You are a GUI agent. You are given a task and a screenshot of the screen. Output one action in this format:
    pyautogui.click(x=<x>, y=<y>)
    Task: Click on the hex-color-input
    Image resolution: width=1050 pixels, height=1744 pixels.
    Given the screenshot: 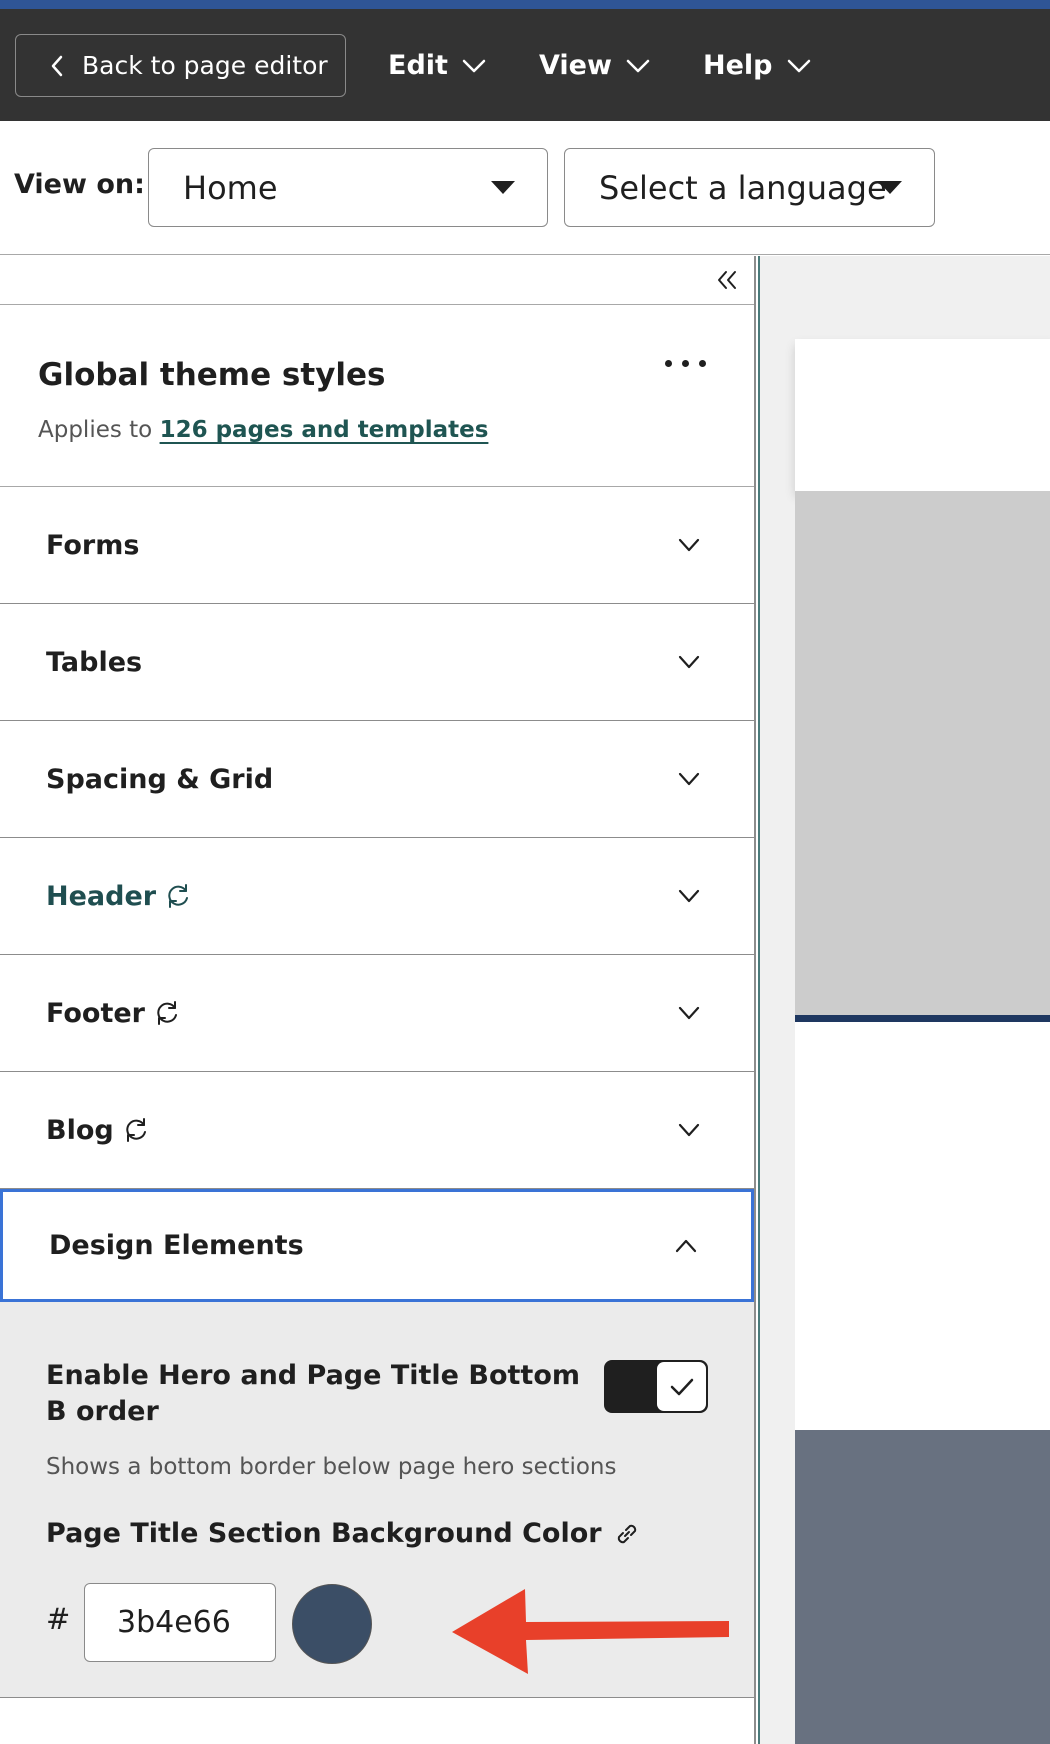 What is the action you would take?
    pyautogui.click(x=180, y=1622)
    